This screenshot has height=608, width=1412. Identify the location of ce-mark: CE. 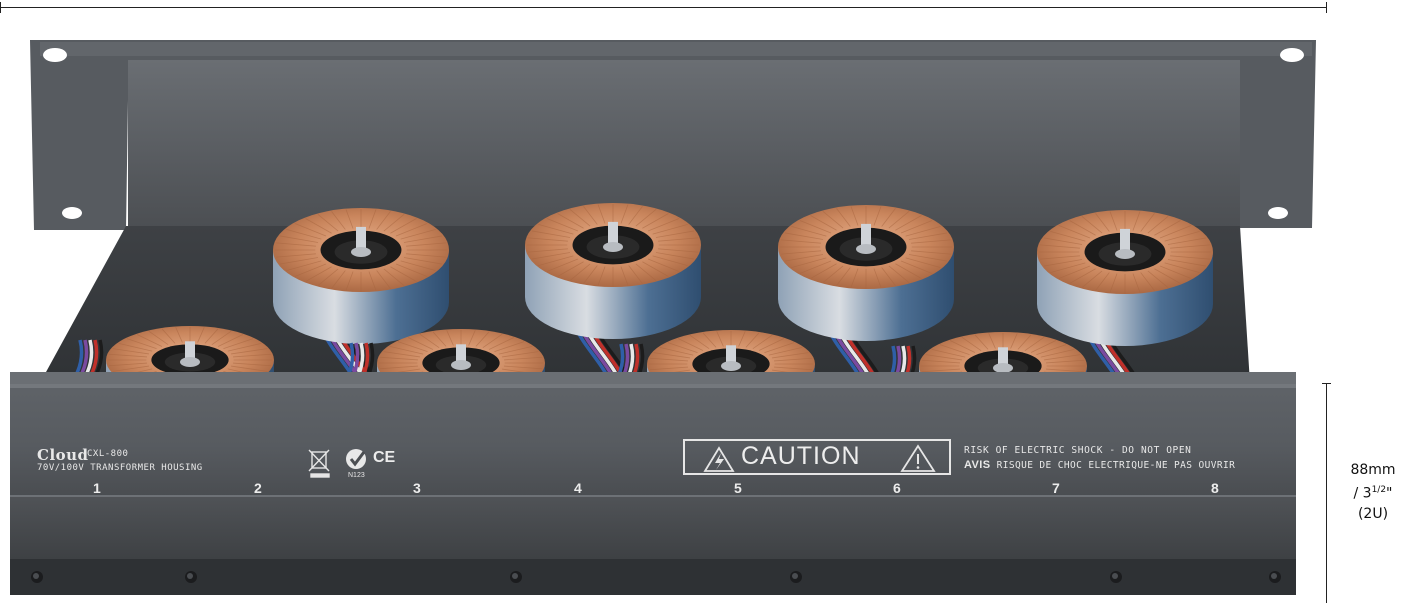
(384, 457).